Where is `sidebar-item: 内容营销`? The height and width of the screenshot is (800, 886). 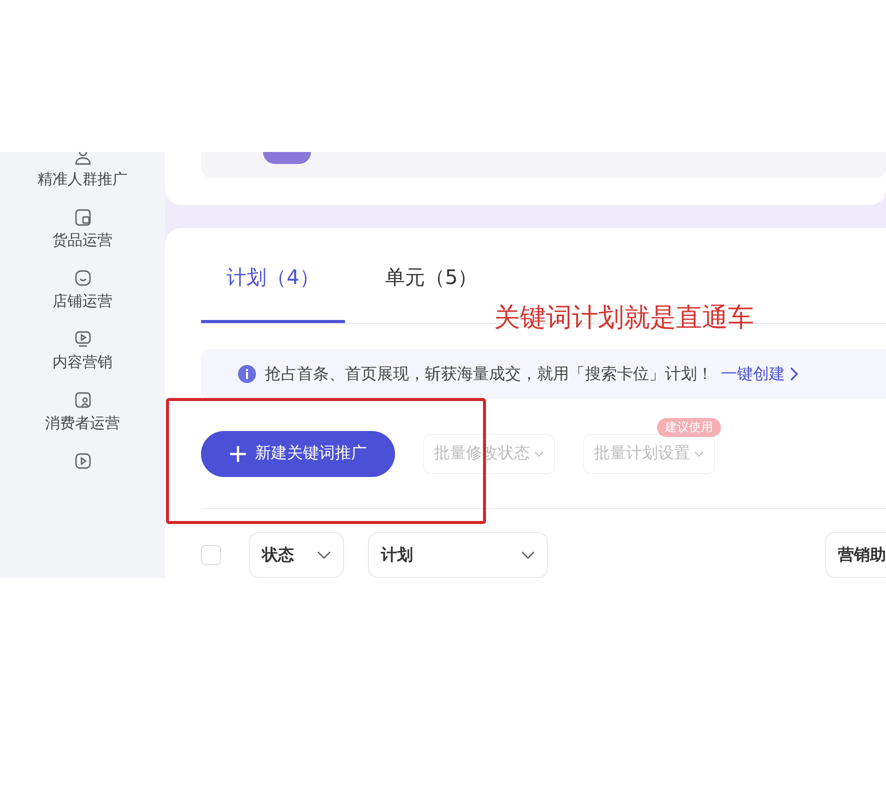 sidebar-item: 内容营销 is located at coordinates (82, 362).